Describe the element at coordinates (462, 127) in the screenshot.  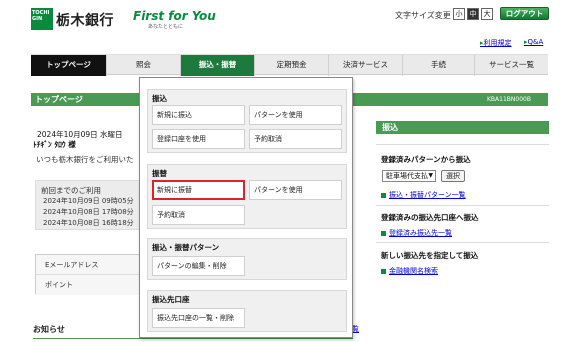
I see `sidebar-title-bar` at that location.